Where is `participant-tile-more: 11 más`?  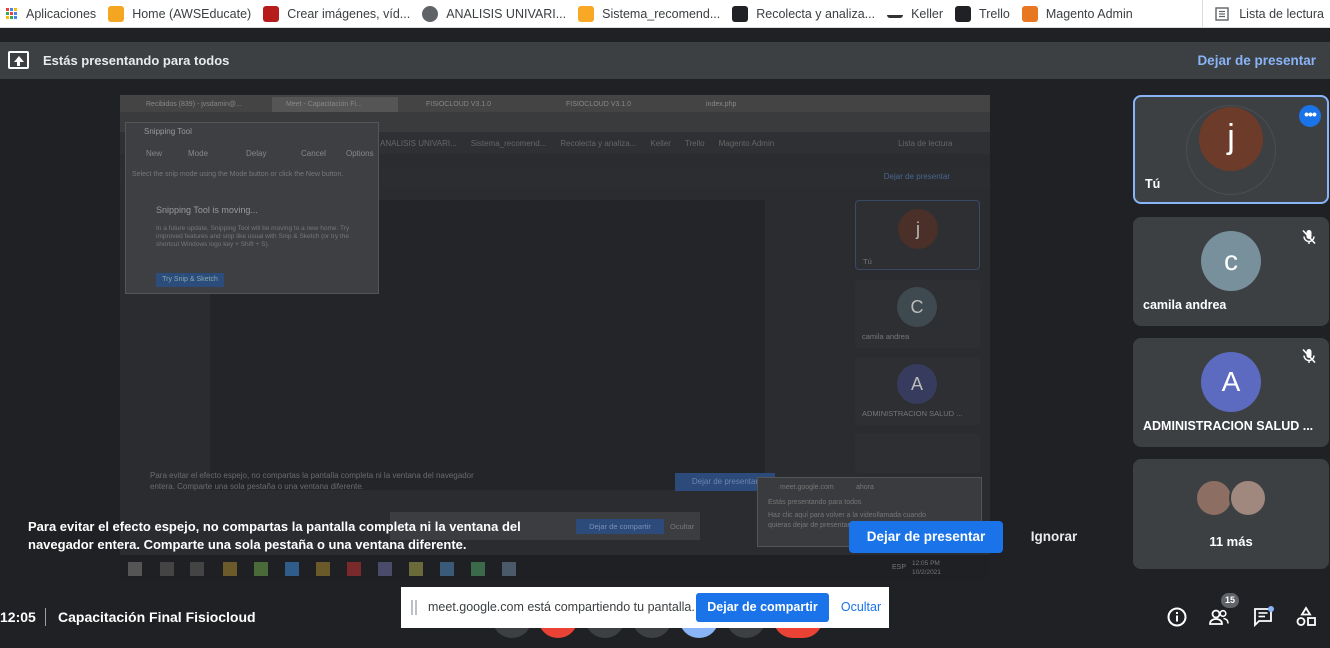
participant-tile-more: 11 más is located at coordinates (1231, 514).